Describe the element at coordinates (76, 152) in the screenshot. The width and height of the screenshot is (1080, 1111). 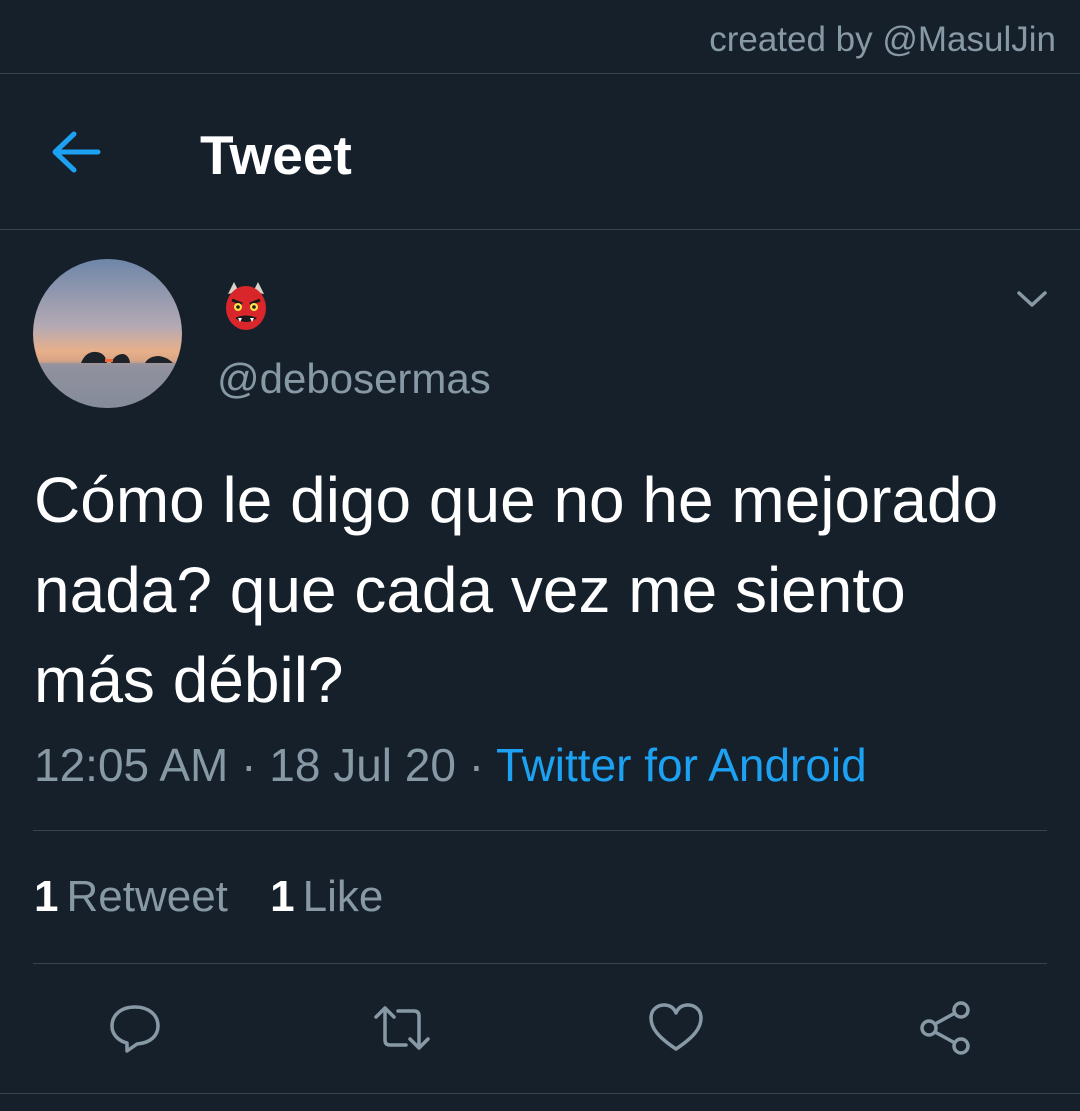
I see `back-arrow-icon` at that location.